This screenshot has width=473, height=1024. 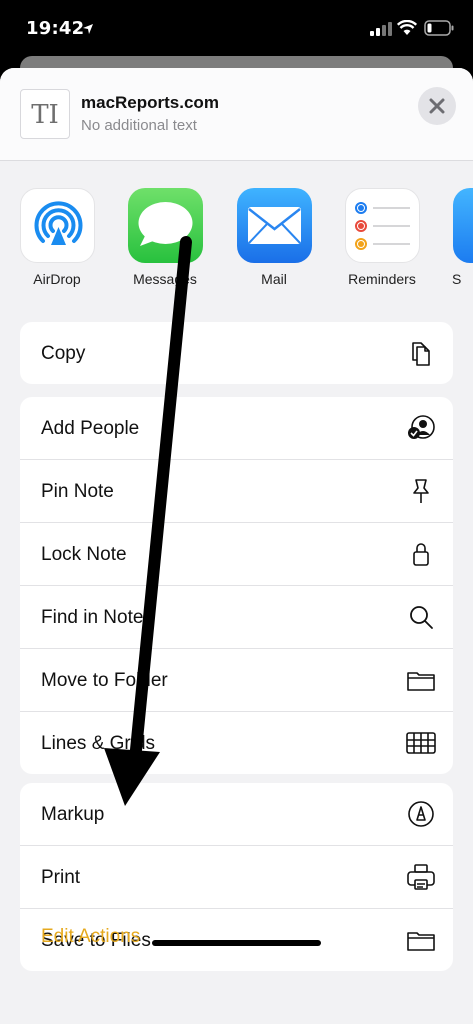 I want to click on app-label: S, so click(x=457, y=279).